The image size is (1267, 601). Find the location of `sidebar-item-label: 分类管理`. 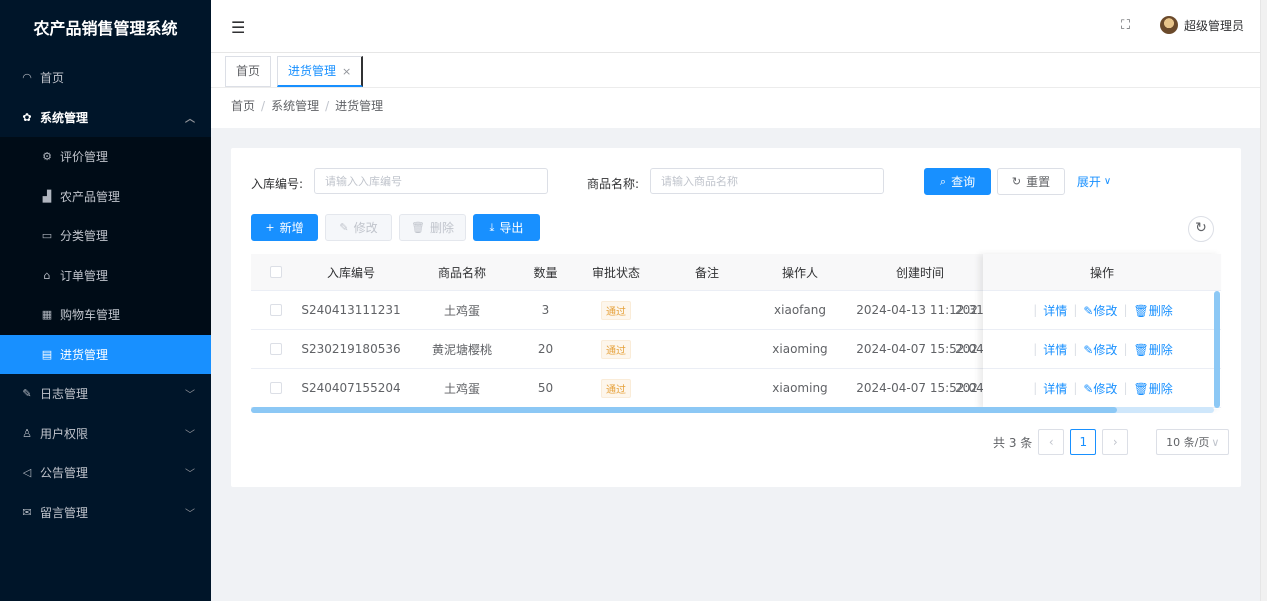

sidebar-item-label: 分类管理 is located at coordinates (84, 236).